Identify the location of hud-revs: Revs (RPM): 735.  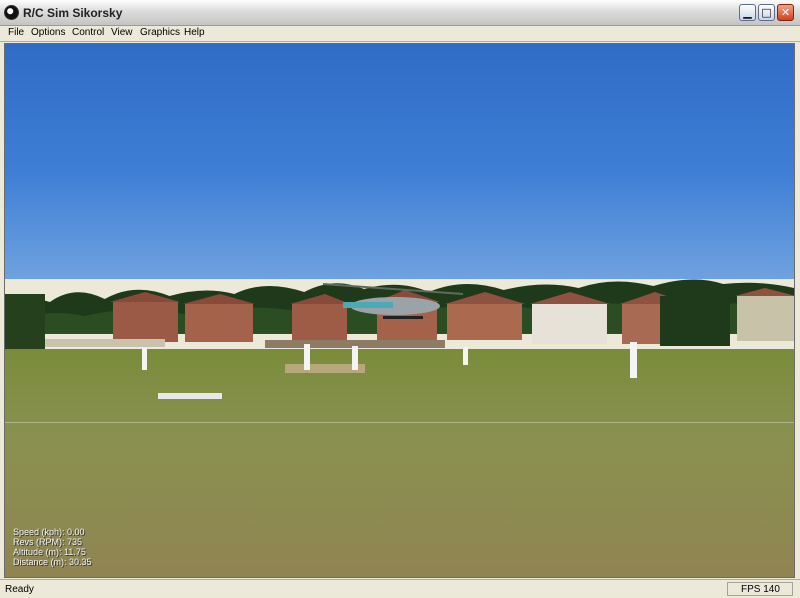
(48, 542).